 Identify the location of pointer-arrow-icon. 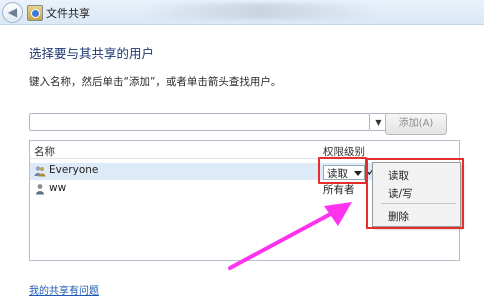
(290, 236).